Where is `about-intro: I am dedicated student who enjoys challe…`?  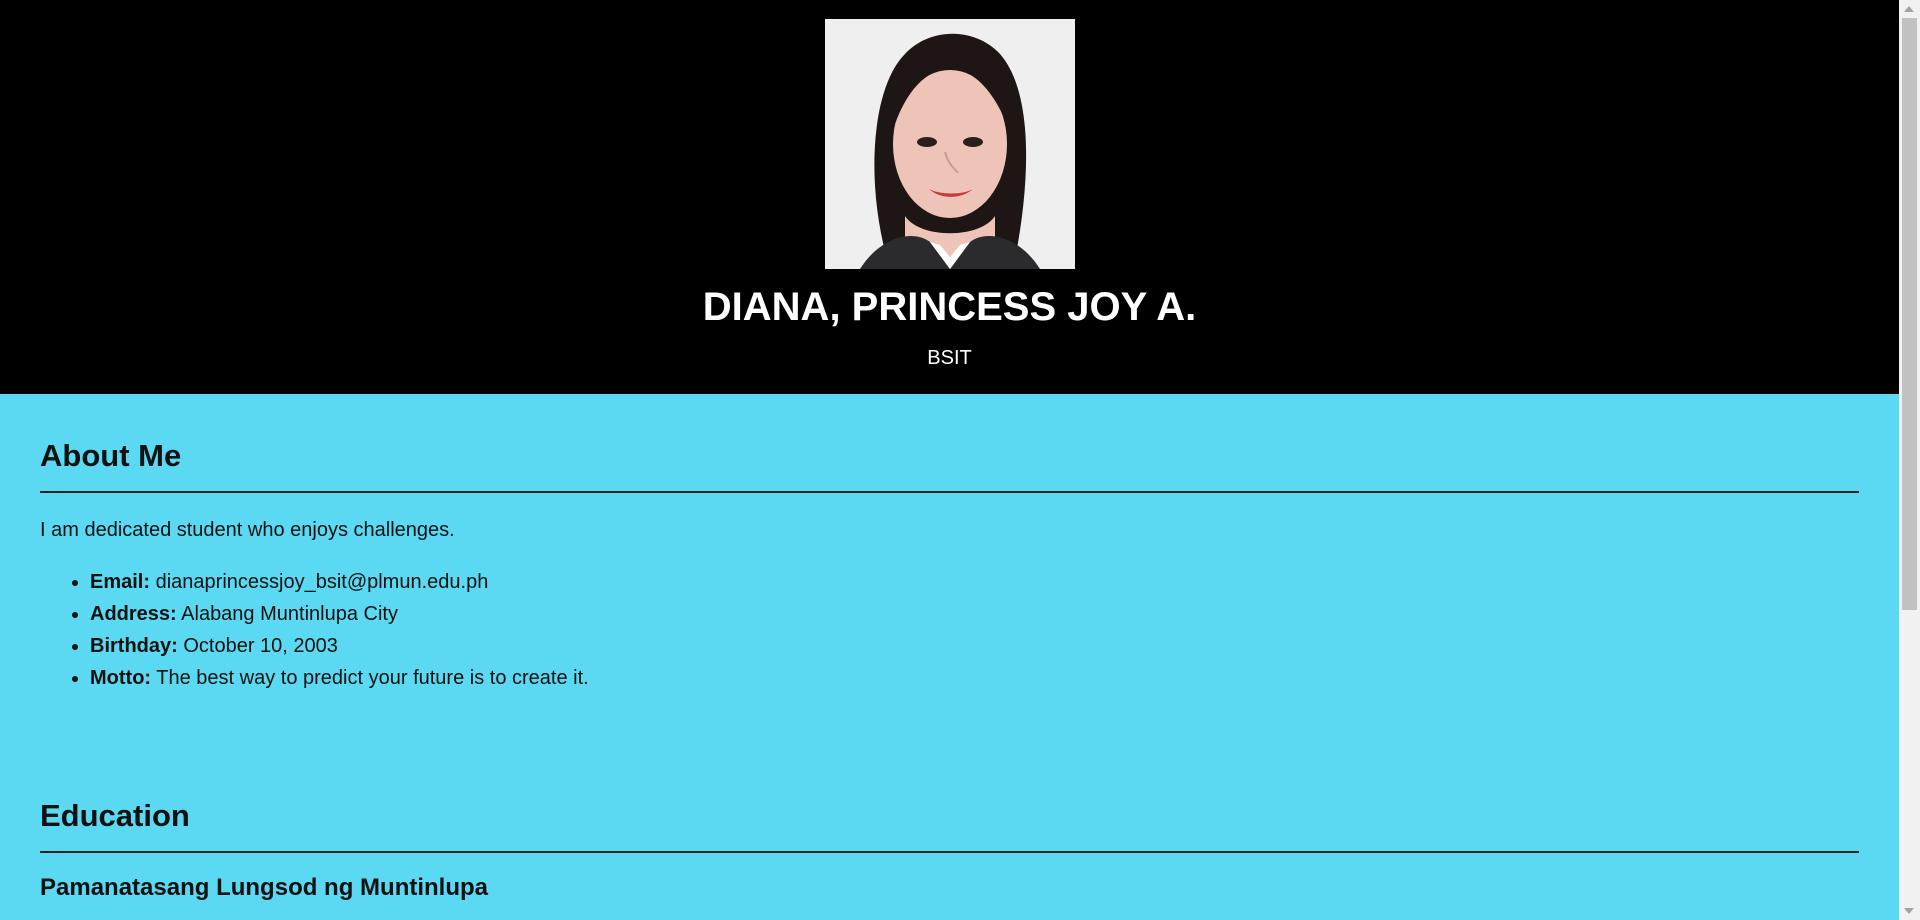
about-intro: I am dedicated student who enjoys challe… is located at coordinates (247, 530).